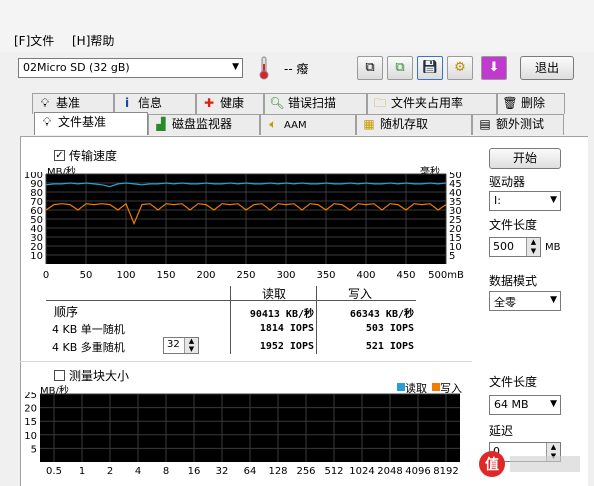 The height and width of the screenshot is (486, 594). What do you see at coordinates (401, 387) in the screenshot?
I see `legend-read-swatch` at bounding box center [401, 387].